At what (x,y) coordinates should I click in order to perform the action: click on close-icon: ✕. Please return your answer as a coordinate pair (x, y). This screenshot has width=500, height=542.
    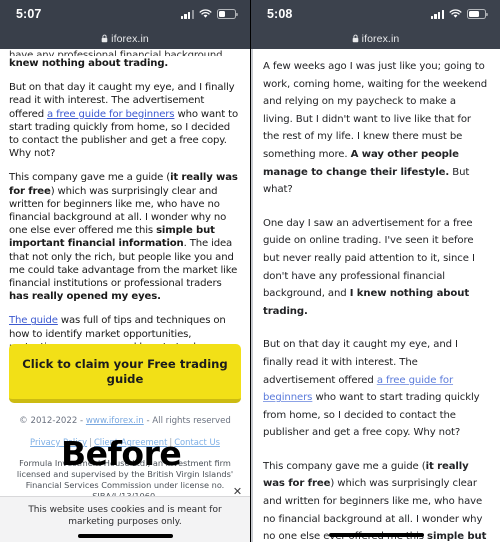
    Looking at the image, I should click on (237, 491).